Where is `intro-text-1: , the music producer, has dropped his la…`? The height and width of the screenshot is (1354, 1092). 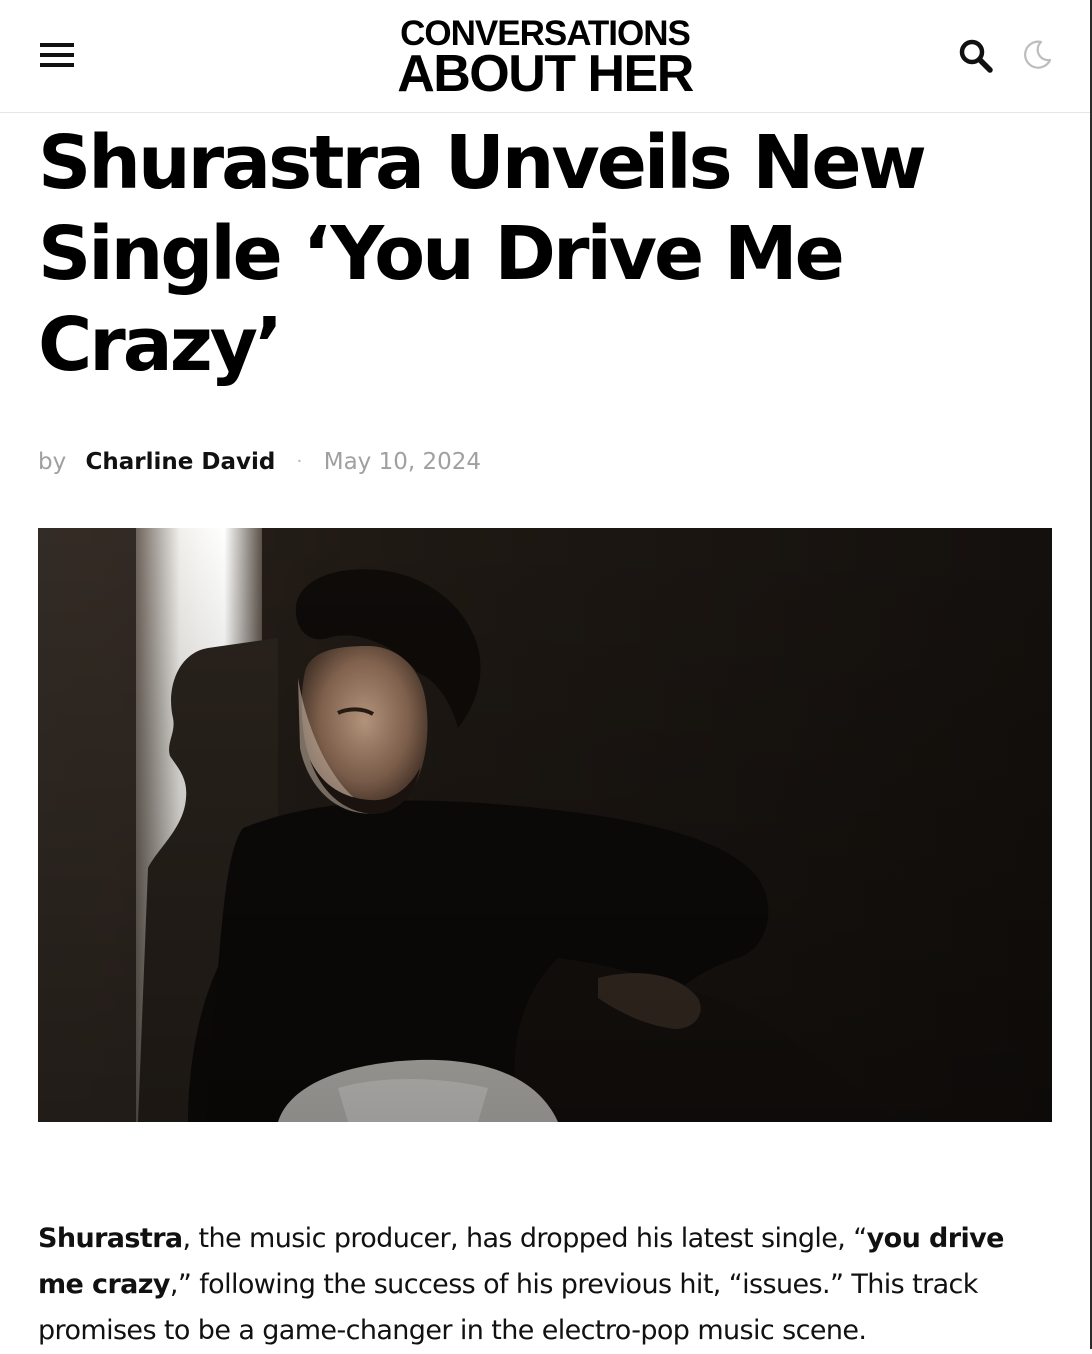
intro-text-1: , the music producer, has dropped his la… is located at coordinates (525, 1238).